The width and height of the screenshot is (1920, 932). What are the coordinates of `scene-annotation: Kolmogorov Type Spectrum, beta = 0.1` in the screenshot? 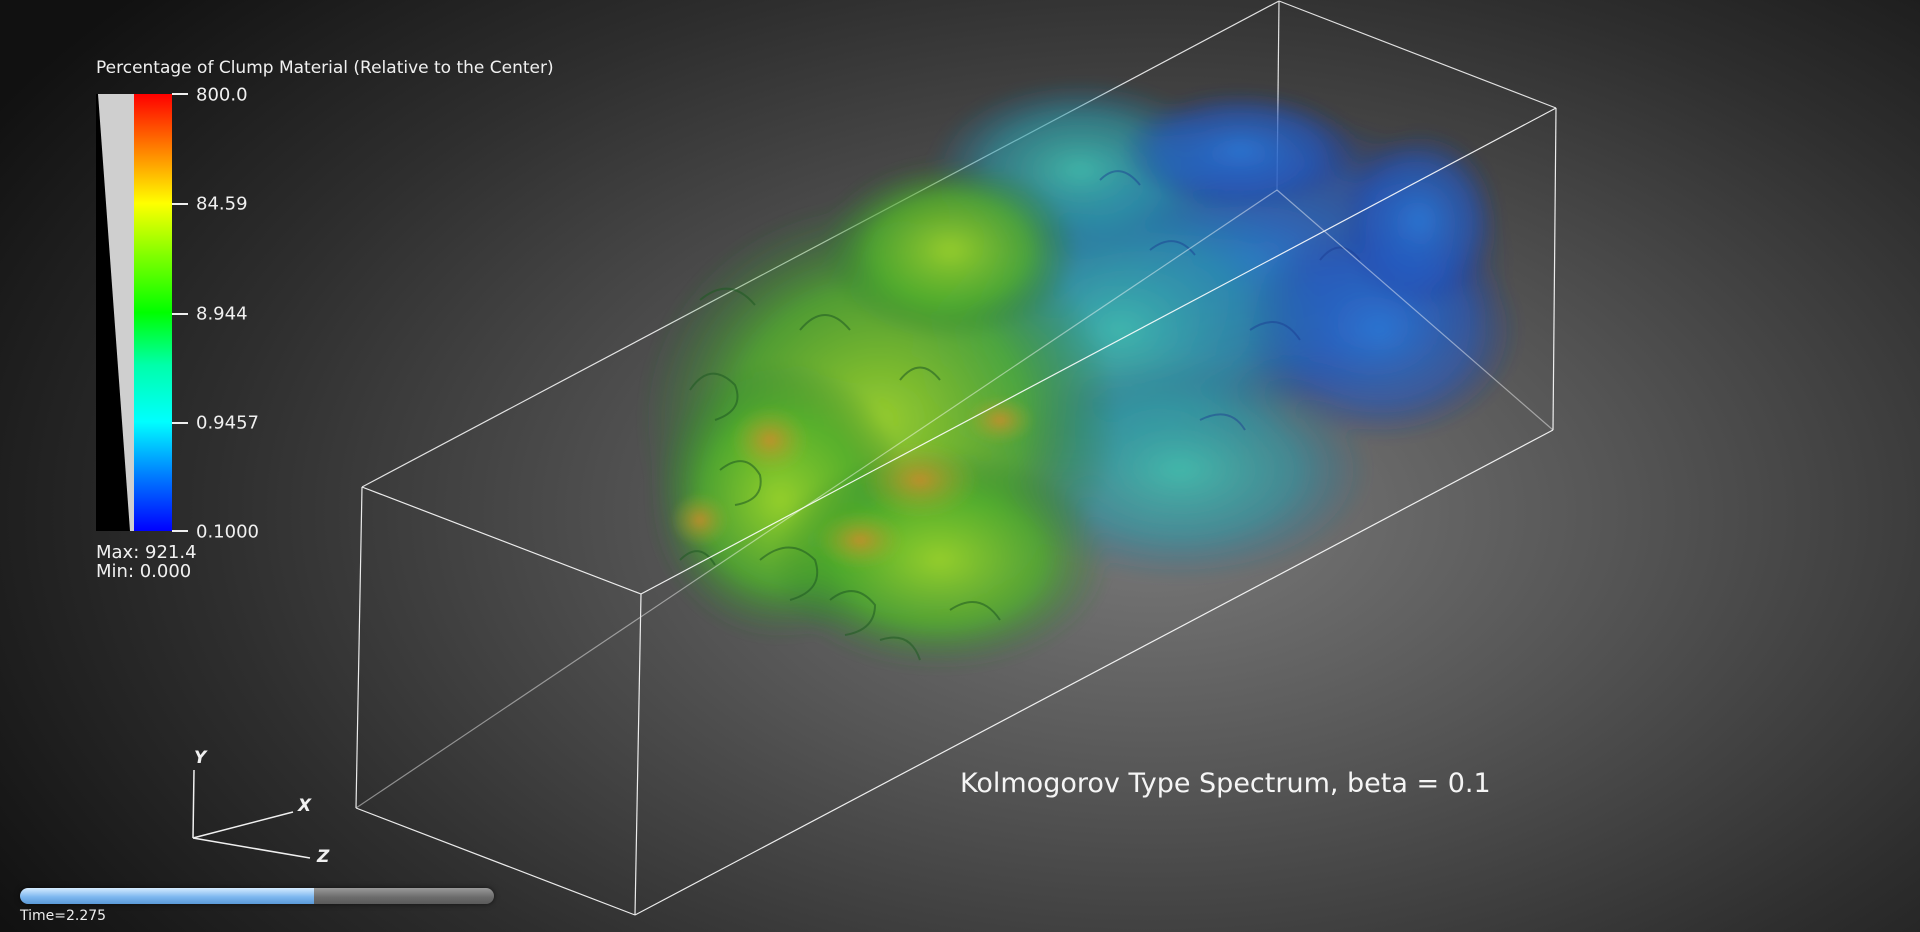 It's located at (1225, 783).